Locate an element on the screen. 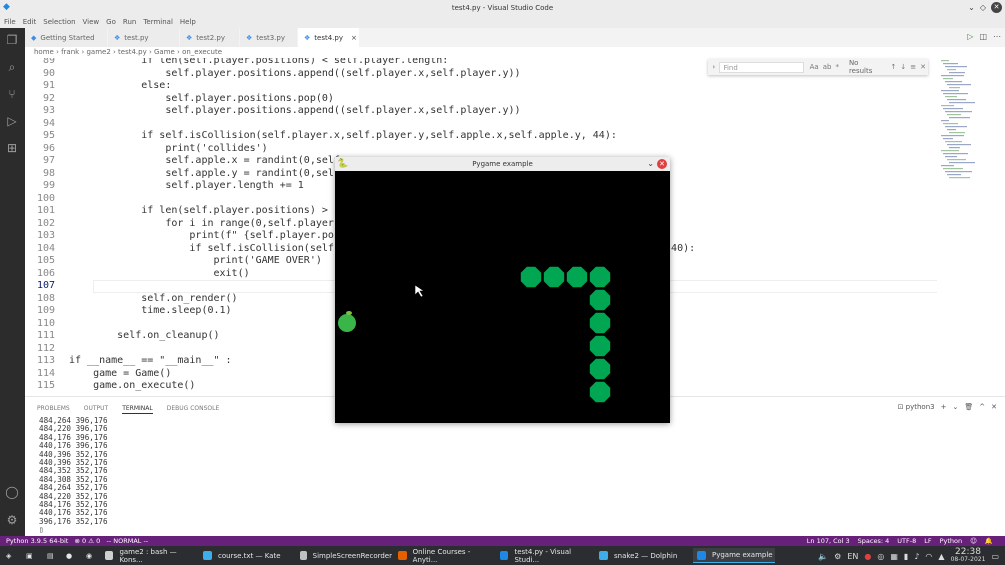 This screenshot has width=1005, height=565. add-terminal-icon: + is located at coordinates (944, 407).